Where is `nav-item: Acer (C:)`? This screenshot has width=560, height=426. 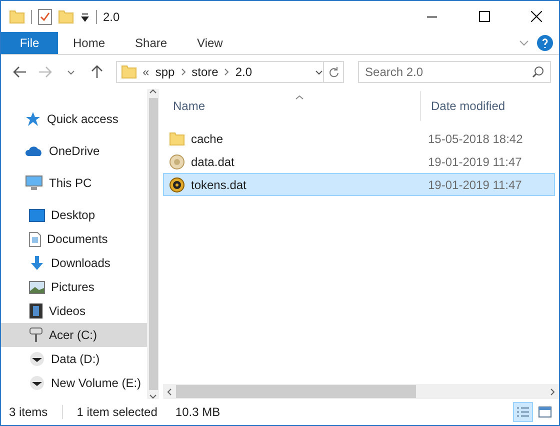 nav-item: Acer (C:) is located at coordinates (74, 335).